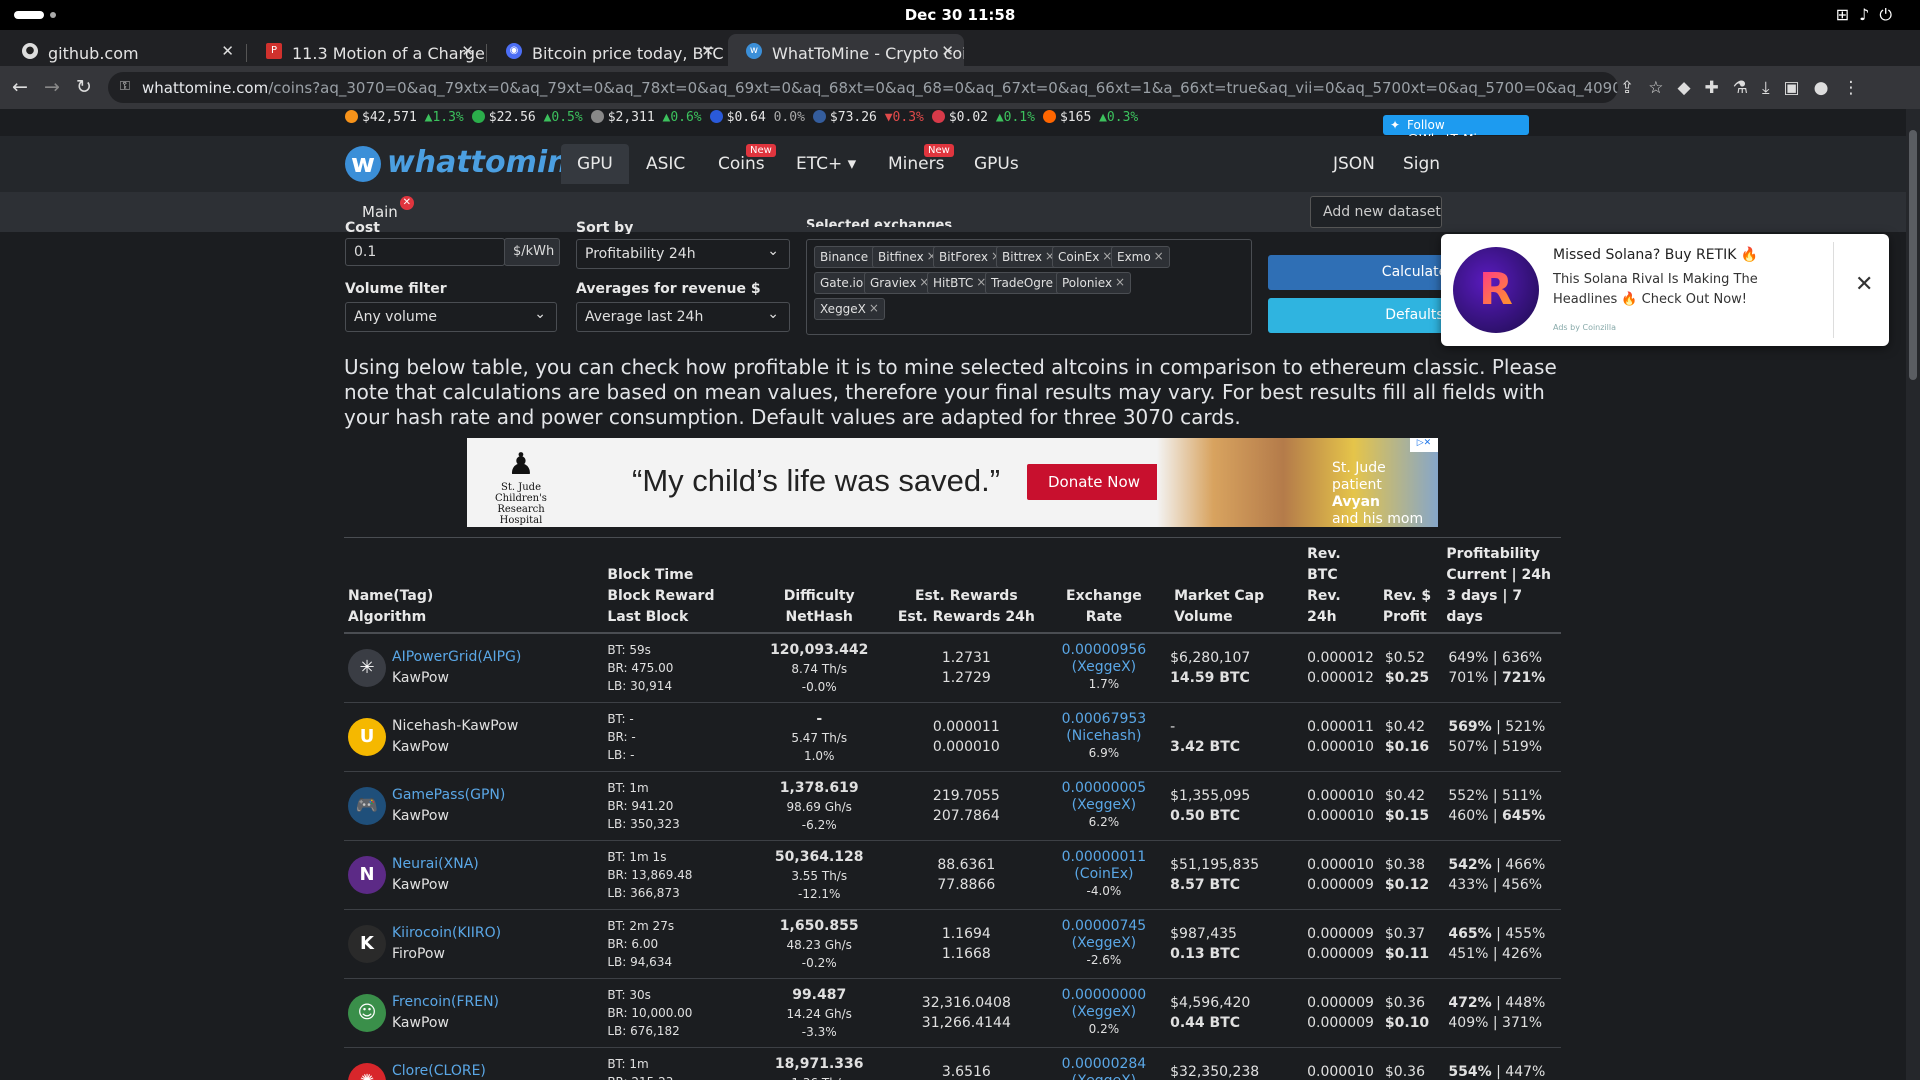  Describe the element at coordinates (900, 283) in the screenshot. I see `exchange-tag: Graviex ×` at that location.